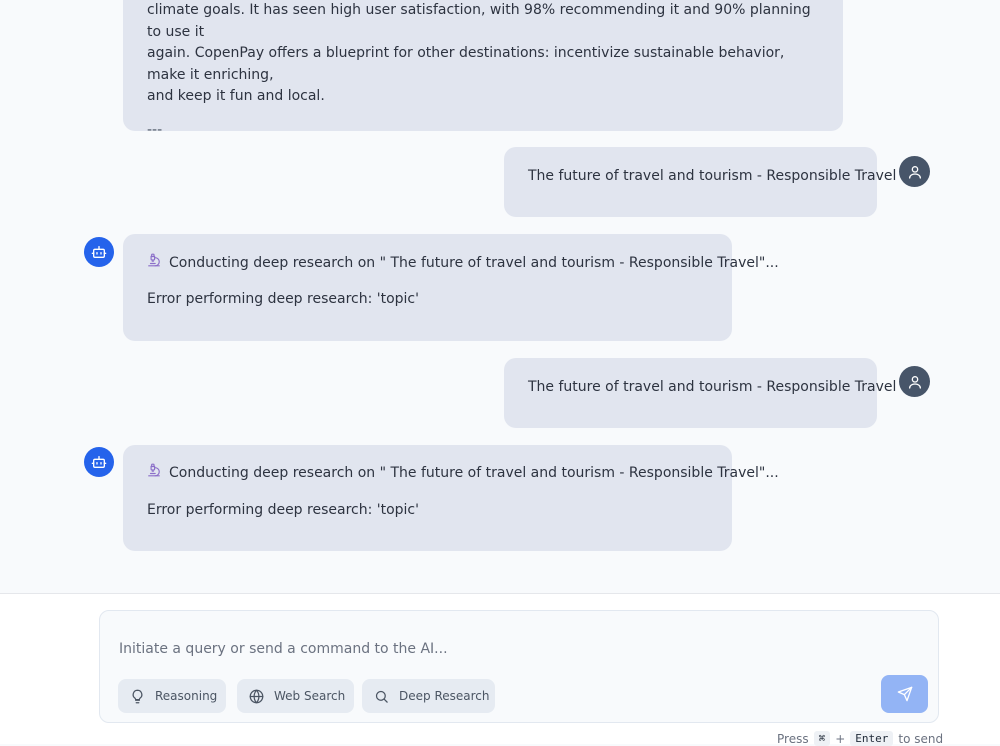  Describe the element at coordinates (310, 696) in the screenshot. I see `web-search-label: Web Search` at that location.